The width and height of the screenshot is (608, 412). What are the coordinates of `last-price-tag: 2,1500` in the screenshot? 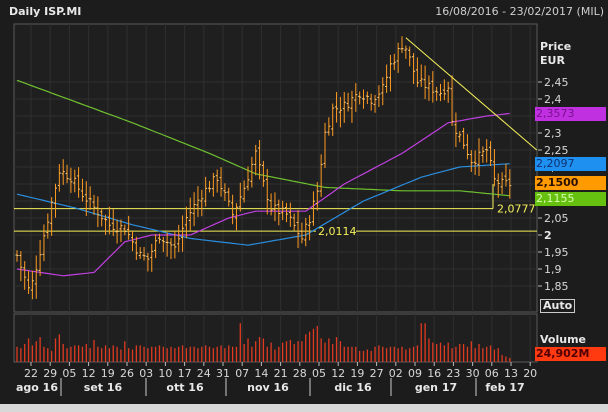 It's located at (570, 183).